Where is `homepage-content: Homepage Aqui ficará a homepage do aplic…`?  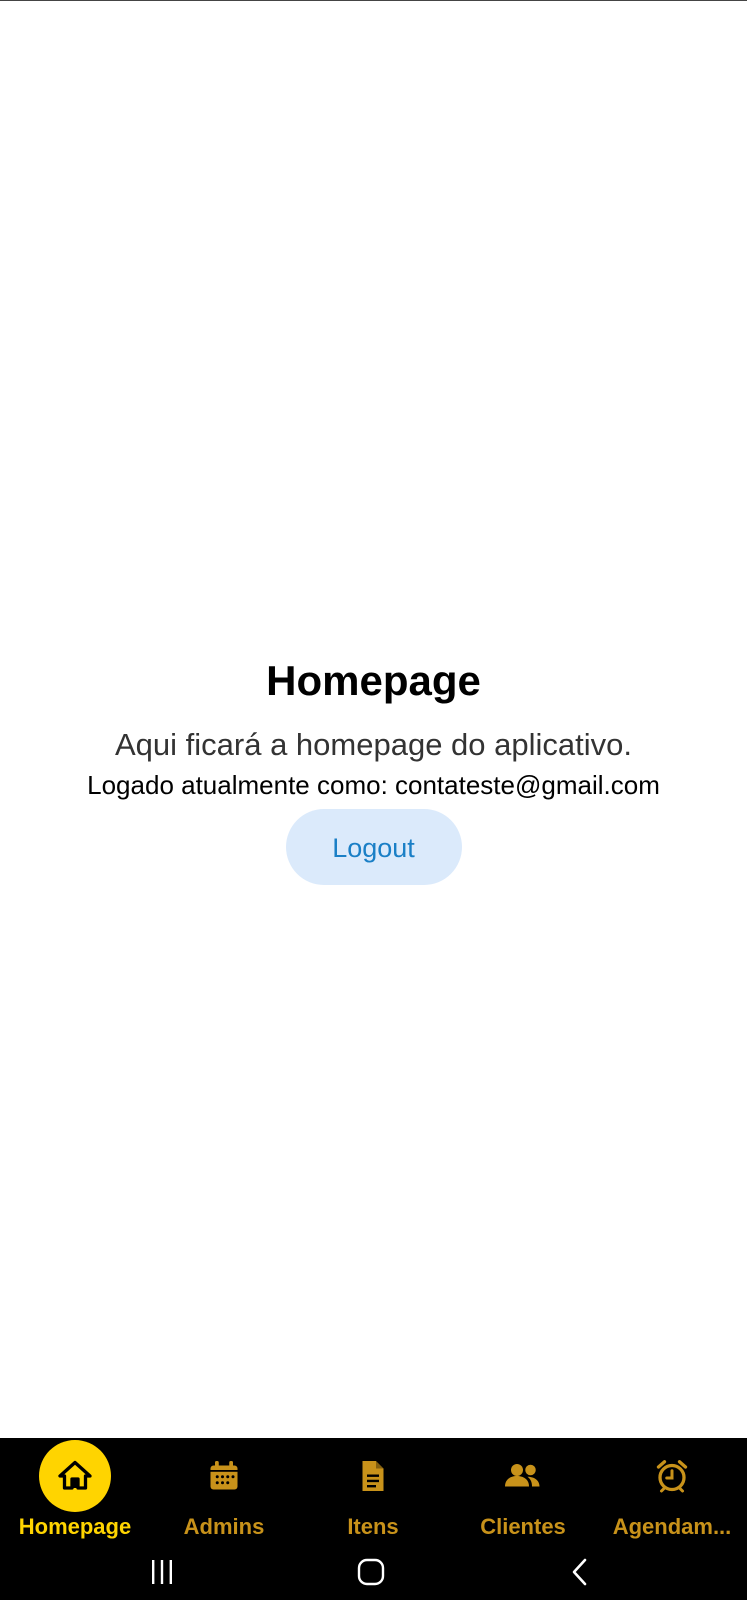
homepage-content: Homepage Aqui ficará a homepage do aplic… is located at coordinates (373, 768).